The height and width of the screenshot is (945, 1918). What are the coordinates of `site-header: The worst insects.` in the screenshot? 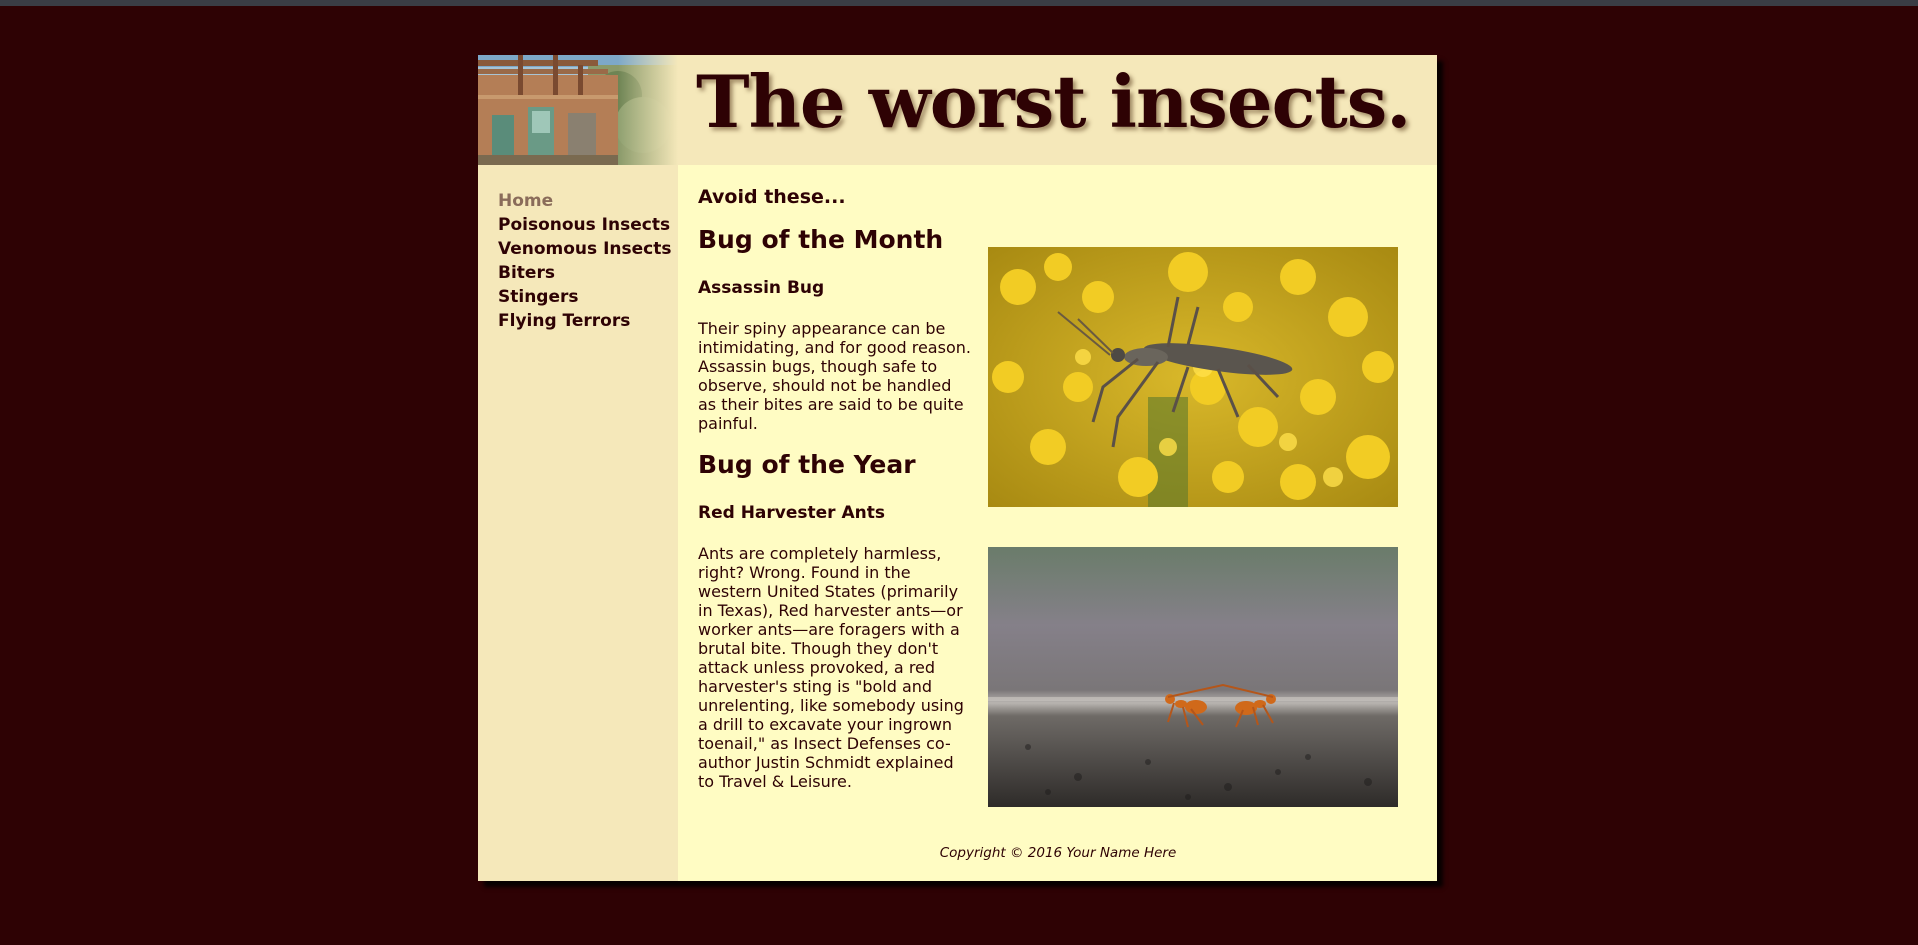 It's located at (957, 110).